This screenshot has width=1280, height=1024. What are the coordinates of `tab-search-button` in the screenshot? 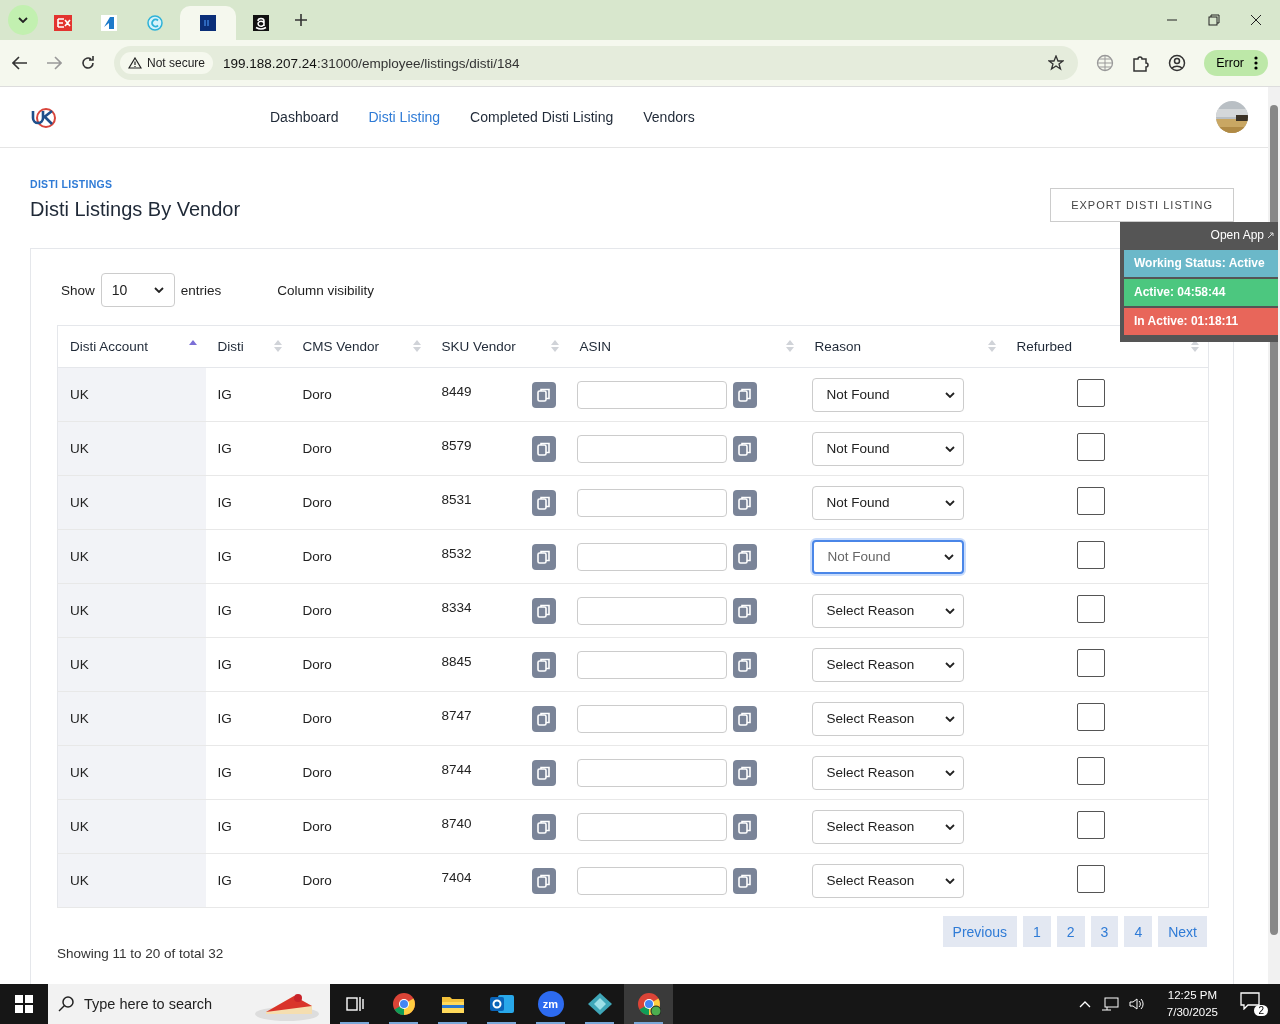 It's located at (23, 20).